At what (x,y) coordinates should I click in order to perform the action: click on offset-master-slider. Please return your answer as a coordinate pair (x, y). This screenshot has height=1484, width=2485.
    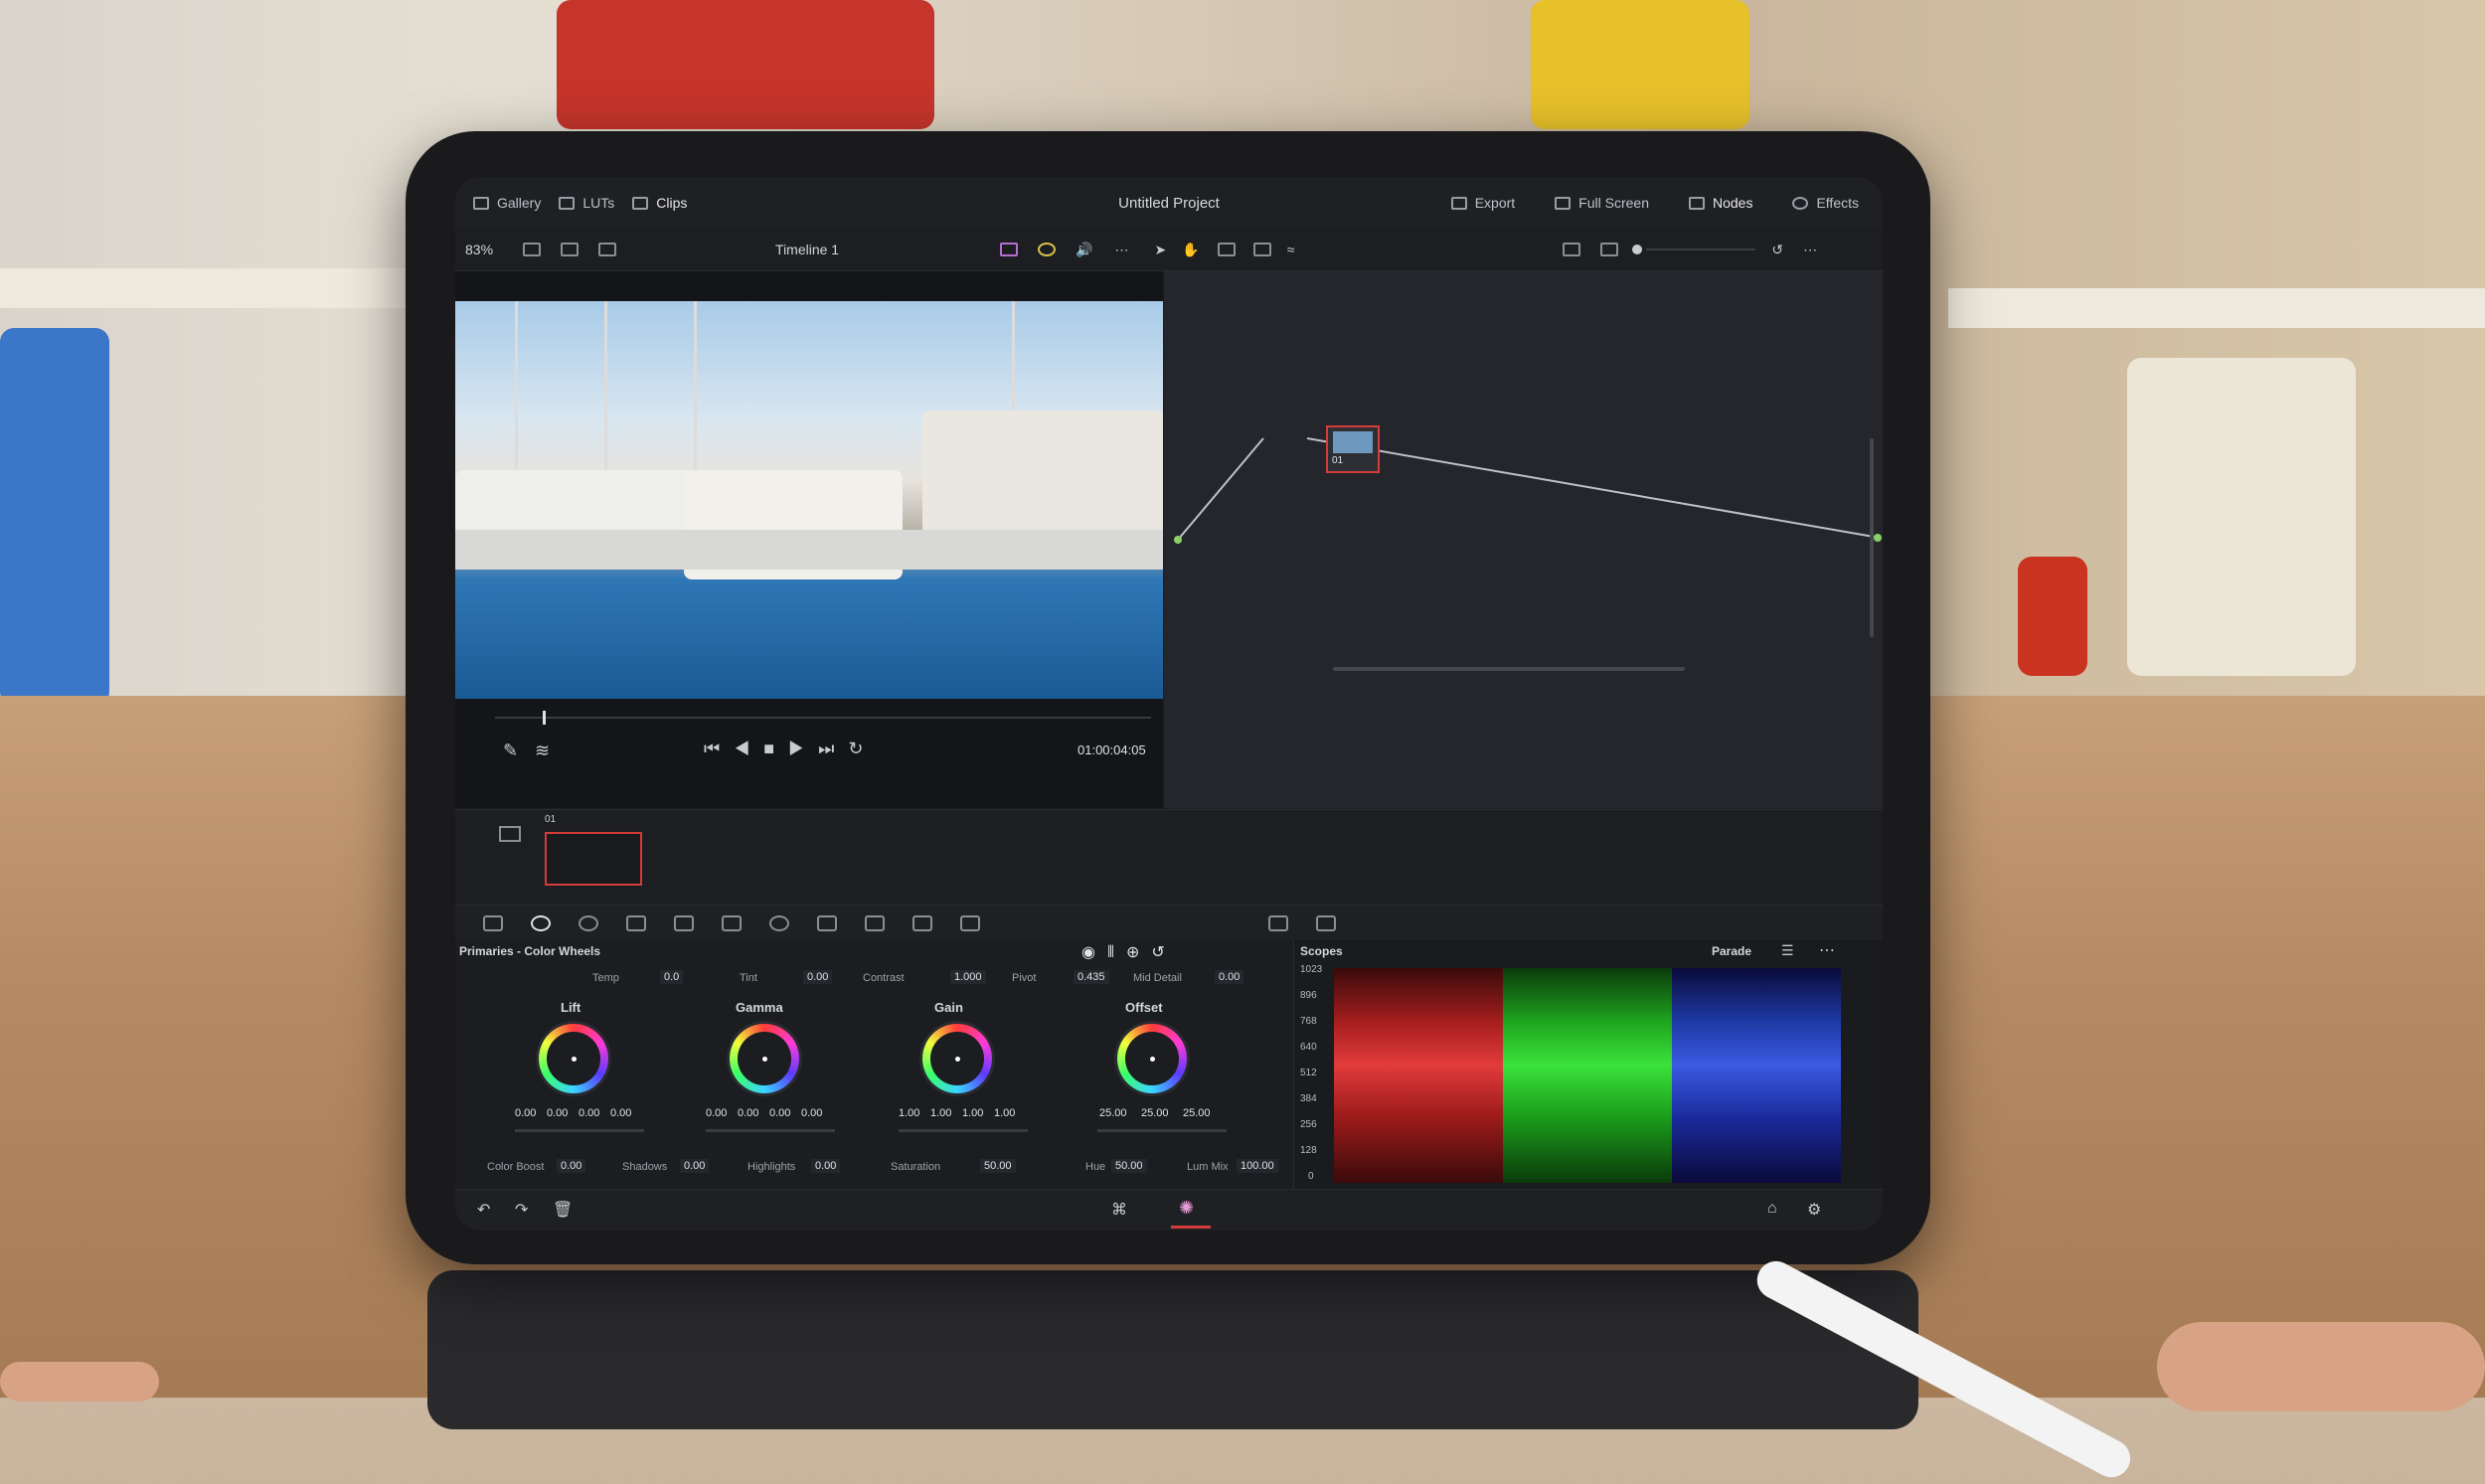
    Looking at the image, I should click on (1162, 1130).